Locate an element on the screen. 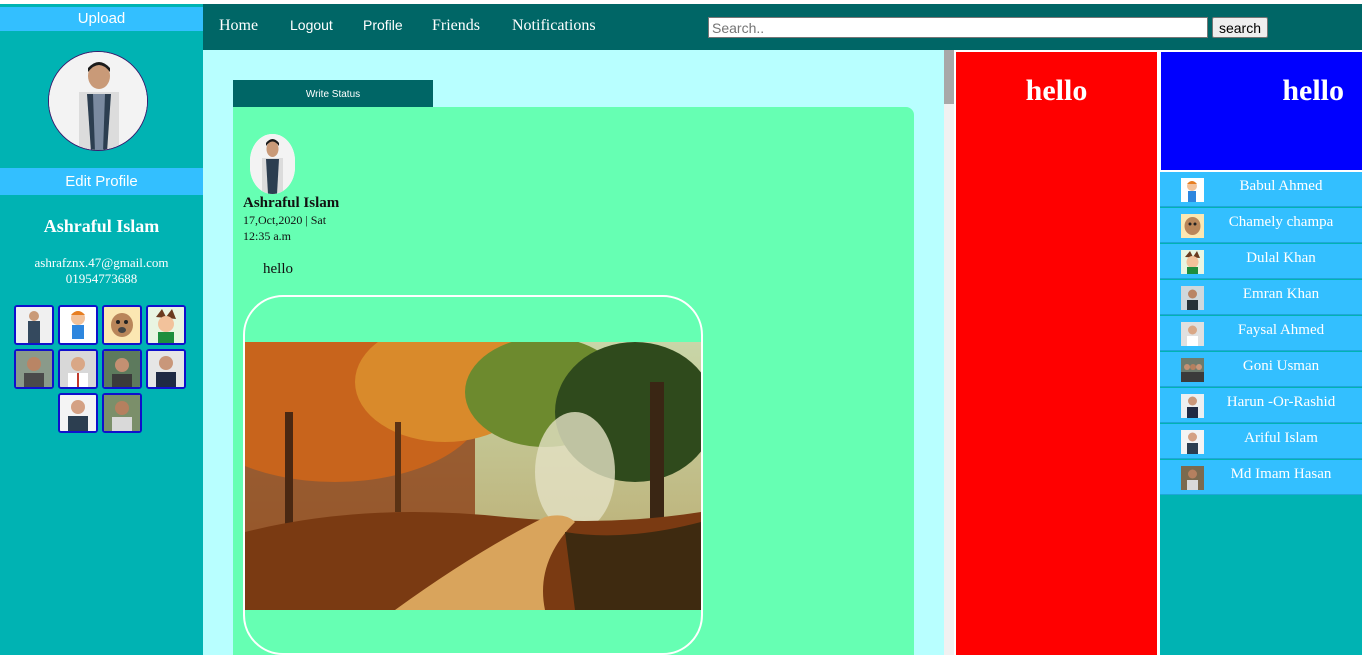 Image resolution: width=1362 pixels, height=655 pixels. autumn-forest-photo-icon is located at coordinates (473, 476).